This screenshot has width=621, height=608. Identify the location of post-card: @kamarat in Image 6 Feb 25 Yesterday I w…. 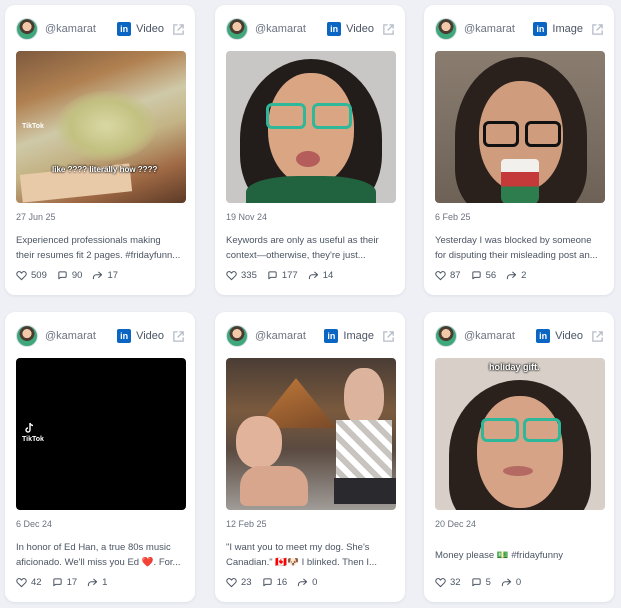
(519, 150).